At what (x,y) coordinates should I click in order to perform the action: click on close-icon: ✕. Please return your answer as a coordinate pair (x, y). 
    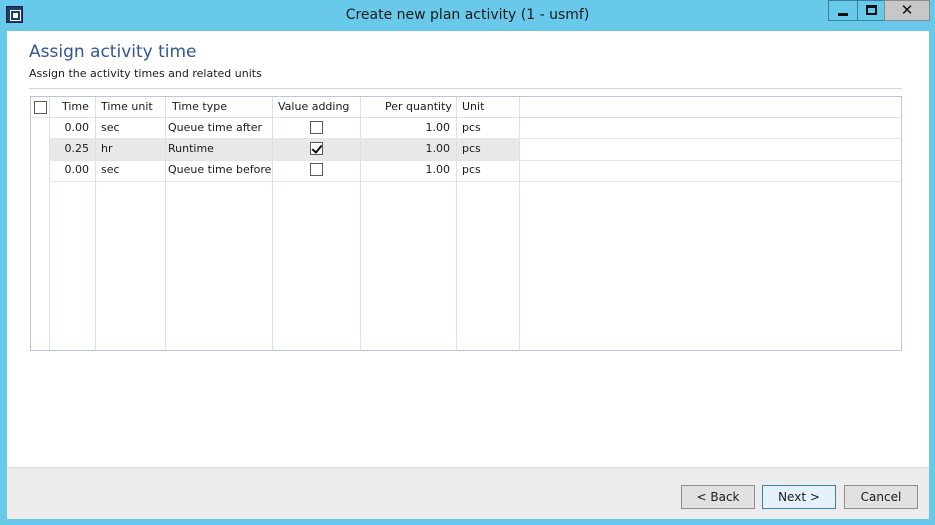
    Looking at the image, I should click on (907, 10).